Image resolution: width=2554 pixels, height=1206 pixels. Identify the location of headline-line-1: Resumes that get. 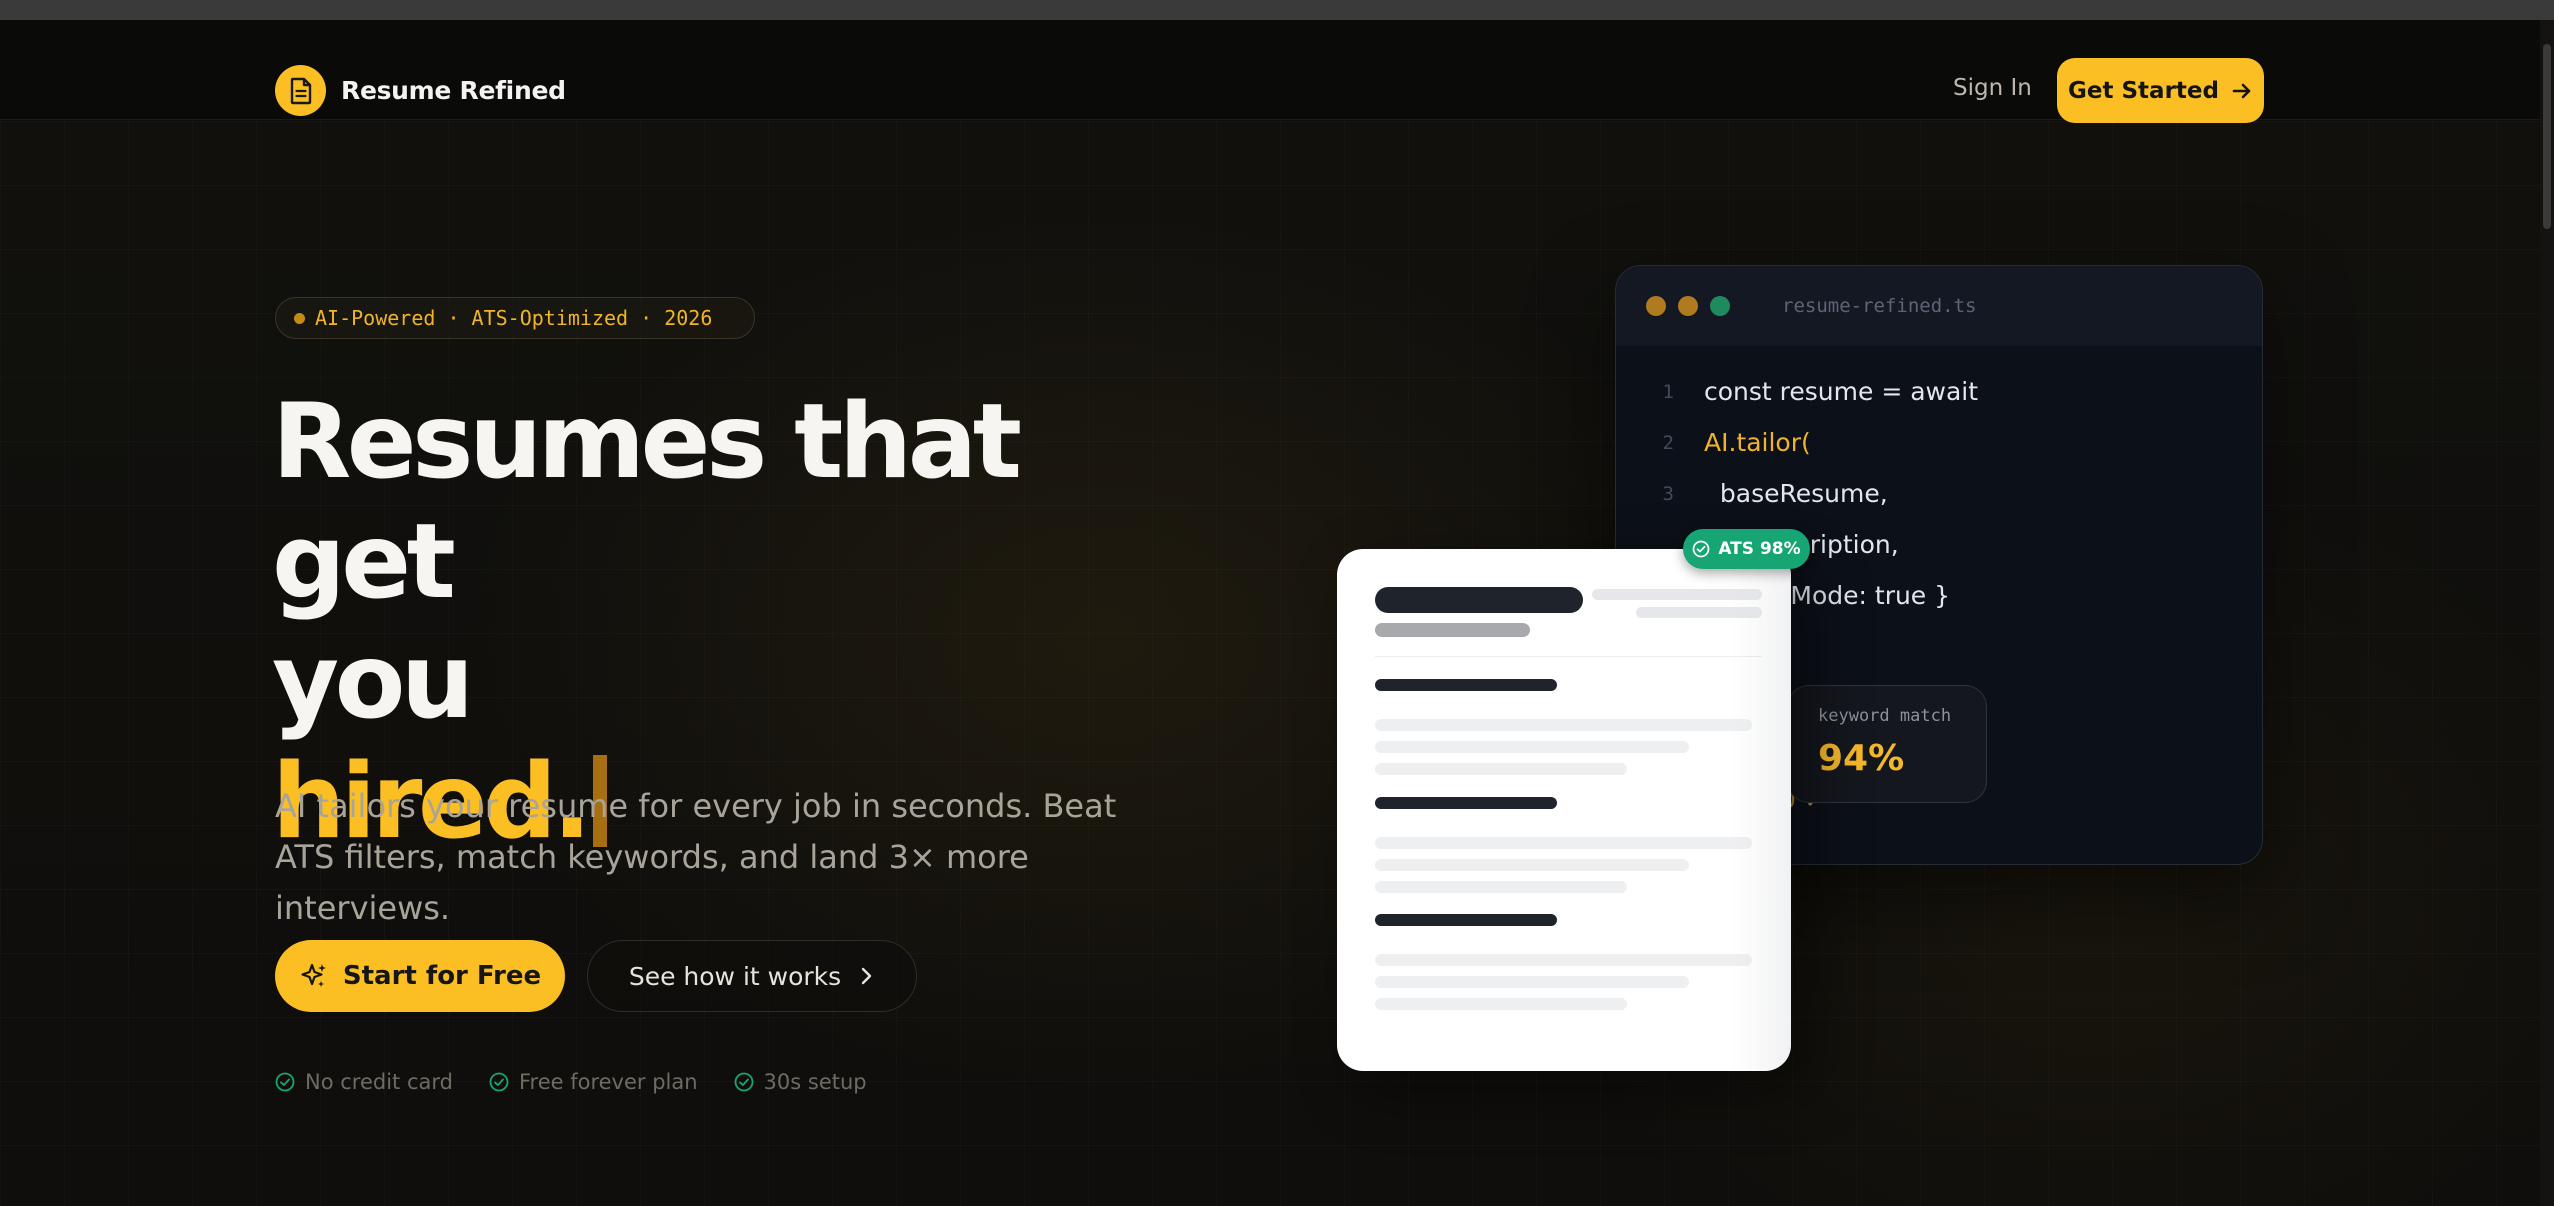
(647, 502).